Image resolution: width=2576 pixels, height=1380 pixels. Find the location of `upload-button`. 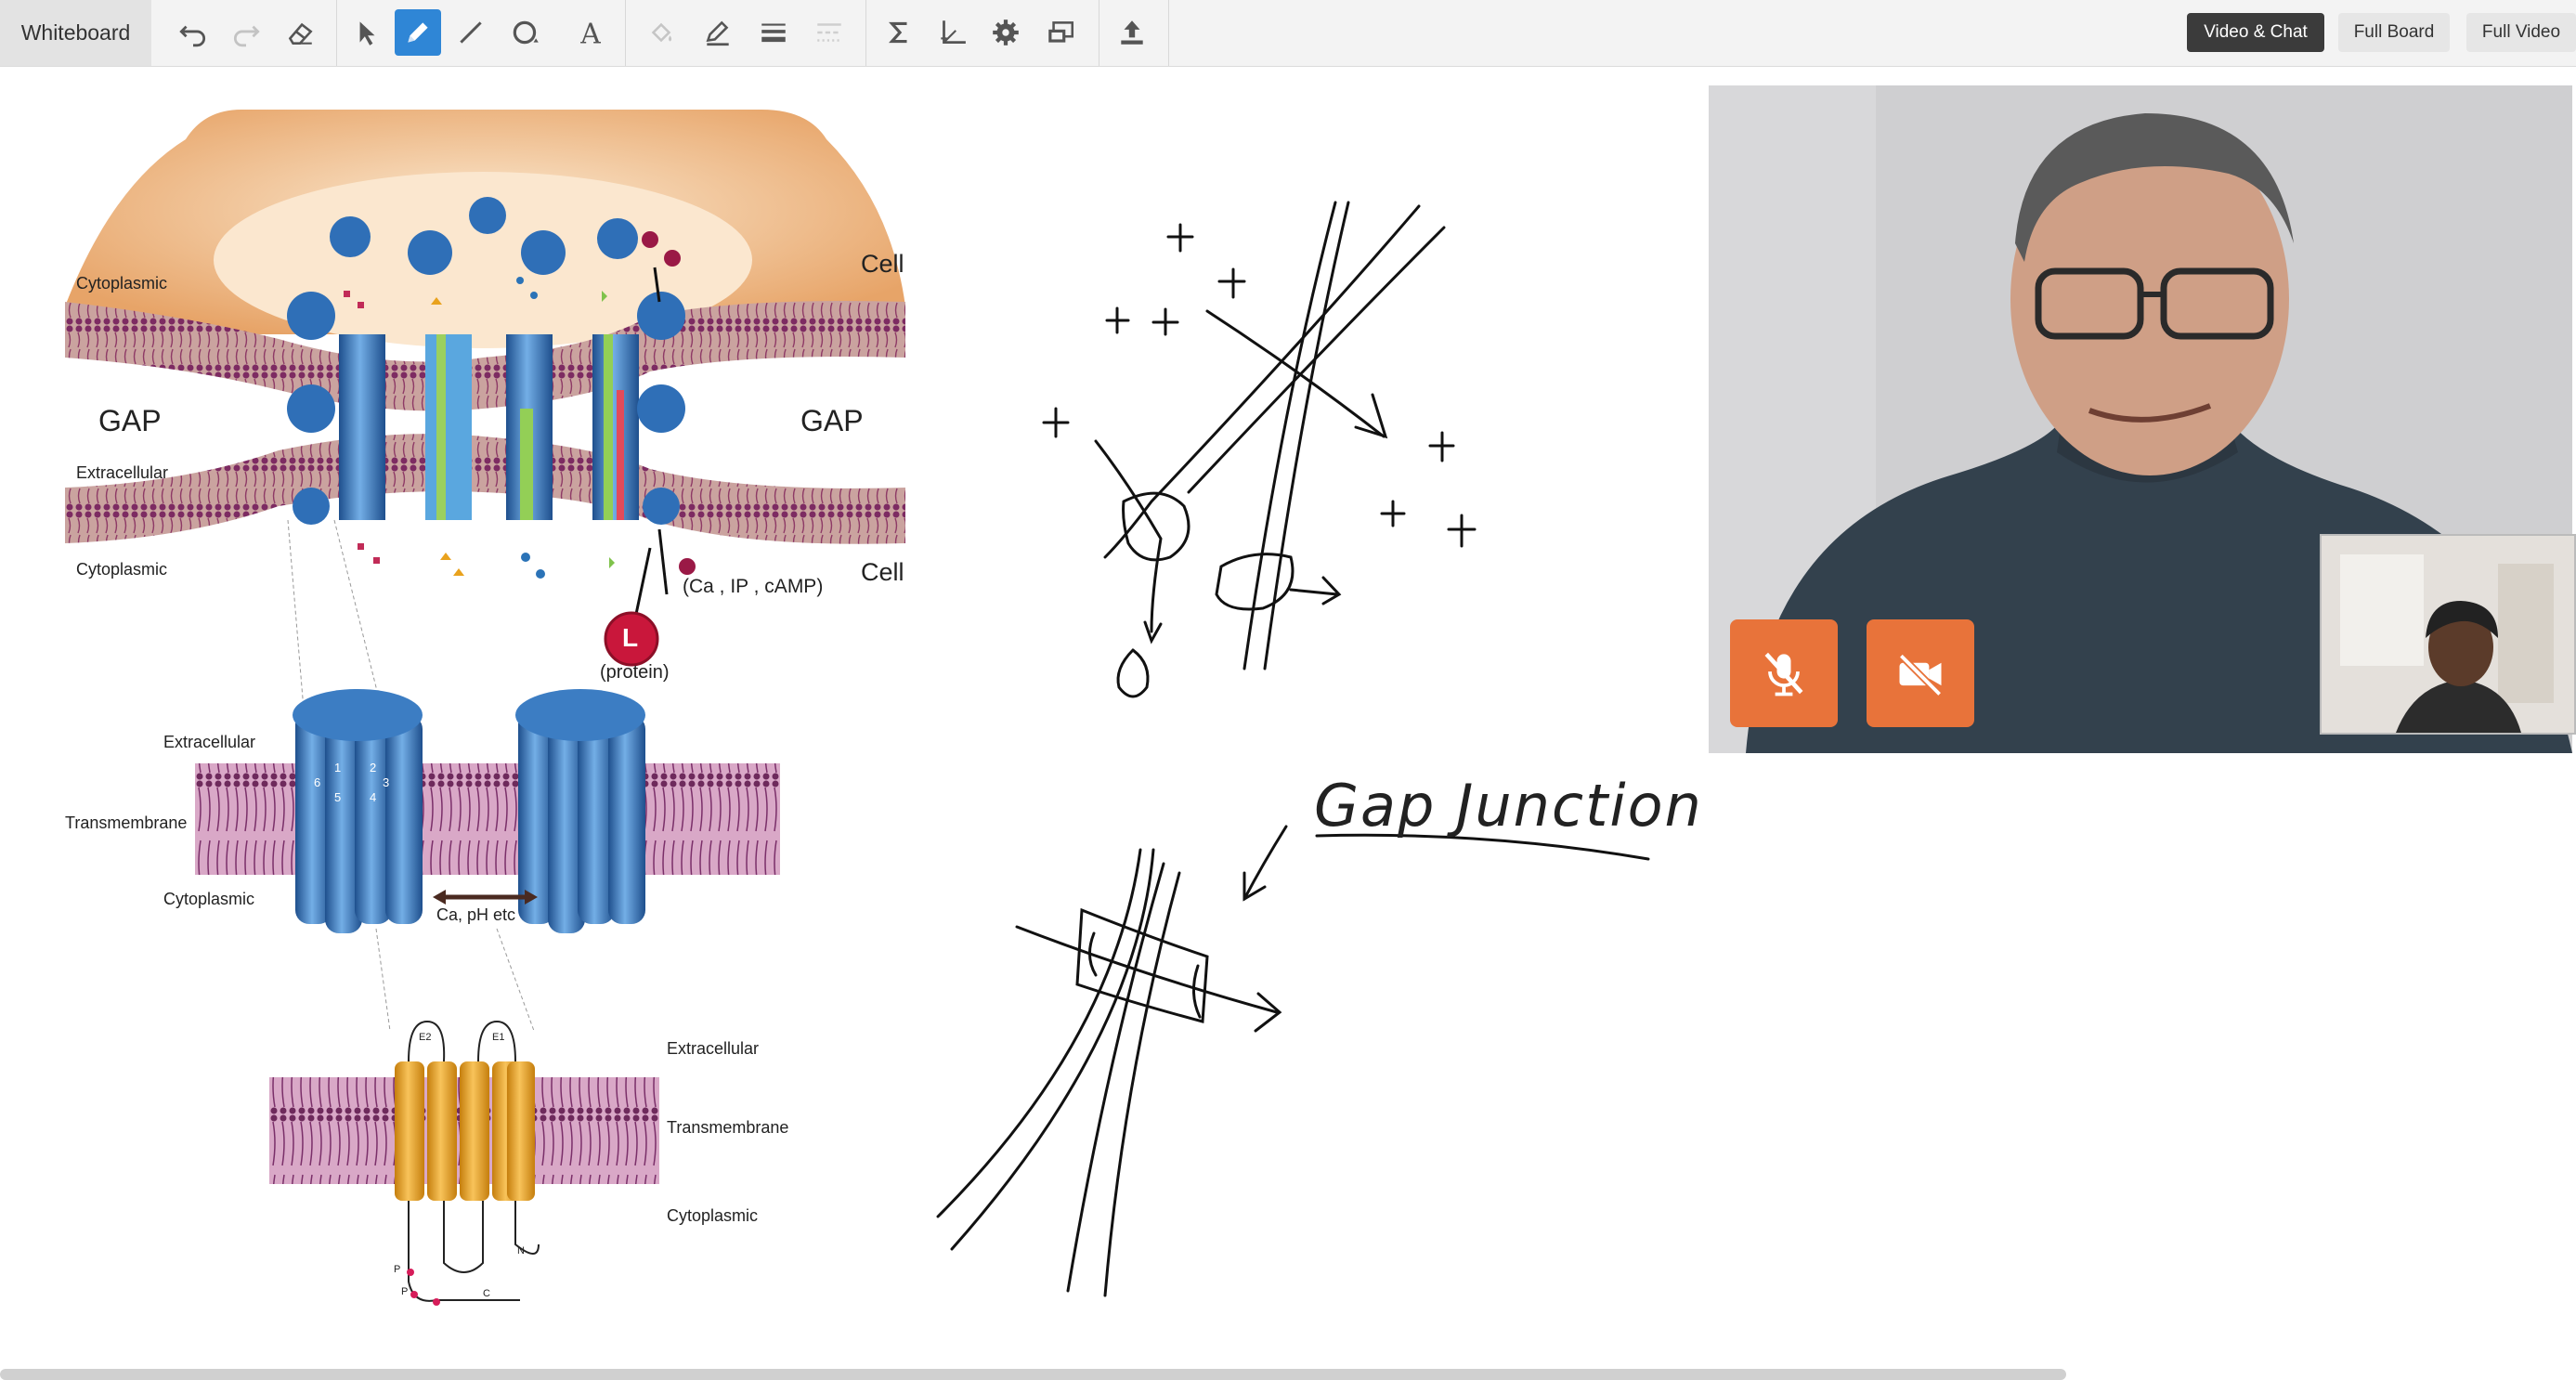

upload-button is located at coordinates (1132, 32).